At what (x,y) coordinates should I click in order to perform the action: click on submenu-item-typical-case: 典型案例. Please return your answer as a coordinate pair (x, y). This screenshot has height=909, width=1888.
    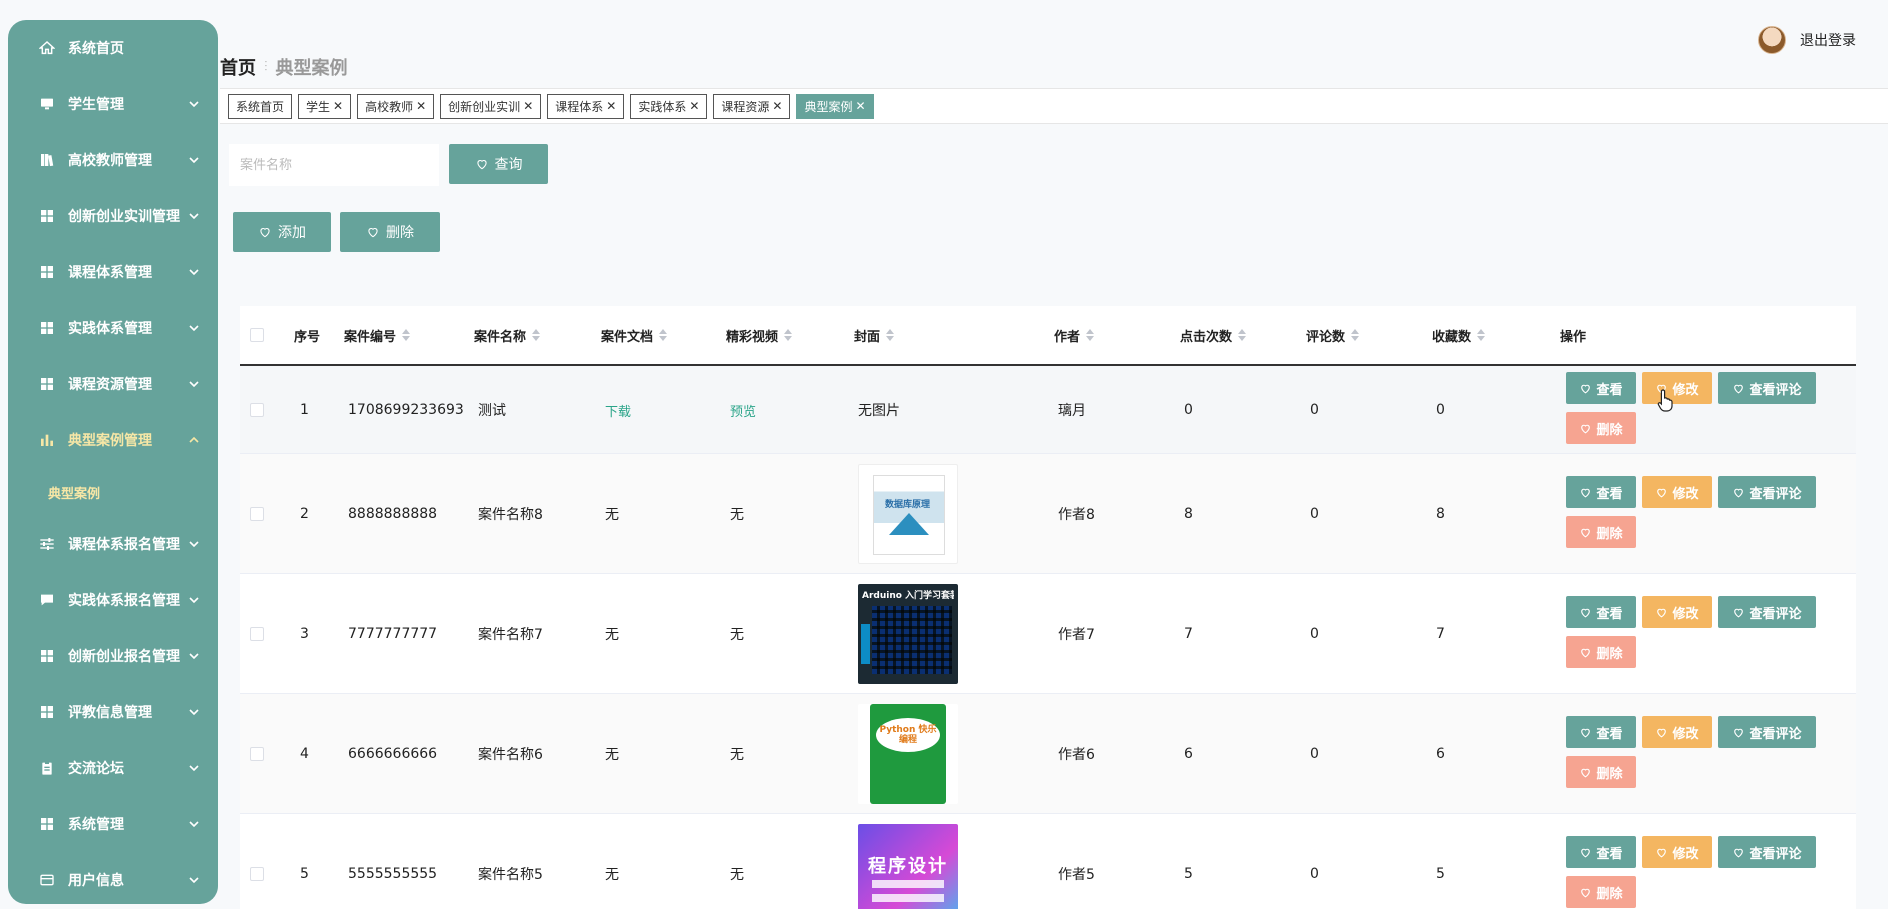
    Looking at the image, I should click on (113, 492).